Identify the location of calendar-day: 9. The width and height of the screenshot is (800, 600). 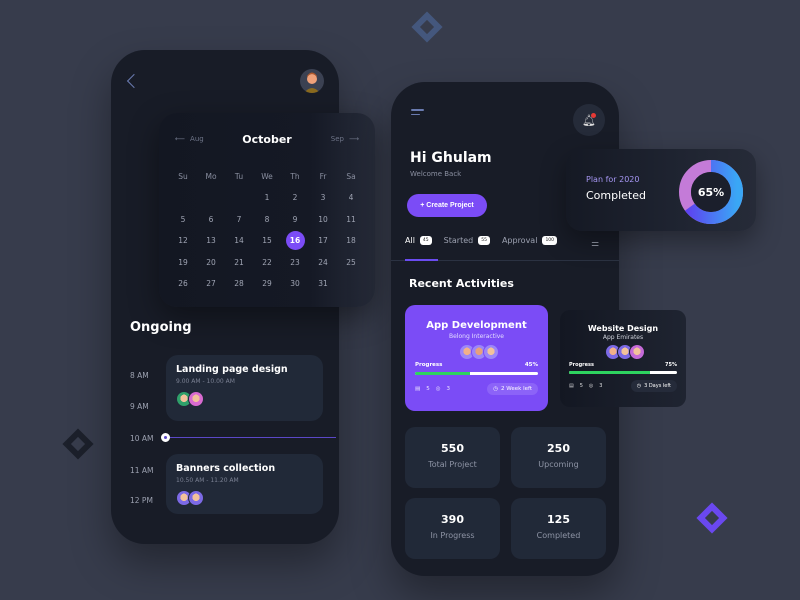
(295, 220).